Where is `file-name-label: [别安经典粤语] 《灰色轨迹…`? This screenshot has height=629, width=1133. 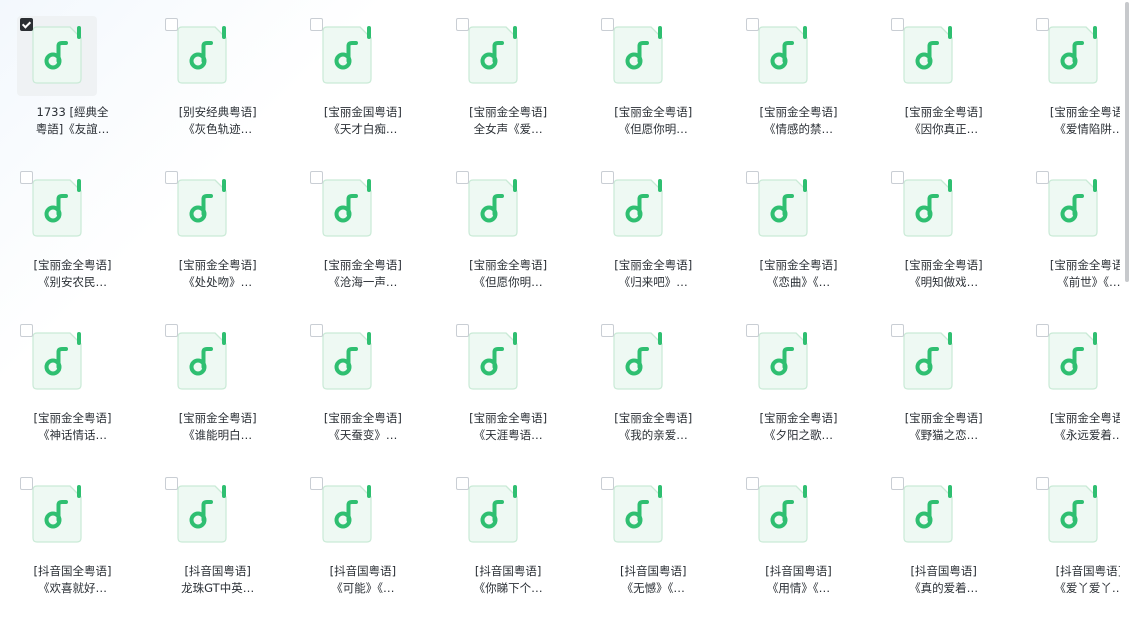
file-name-label: [别安经典粤语] 《灰色轨迹… is located at coordinates (217, 121).